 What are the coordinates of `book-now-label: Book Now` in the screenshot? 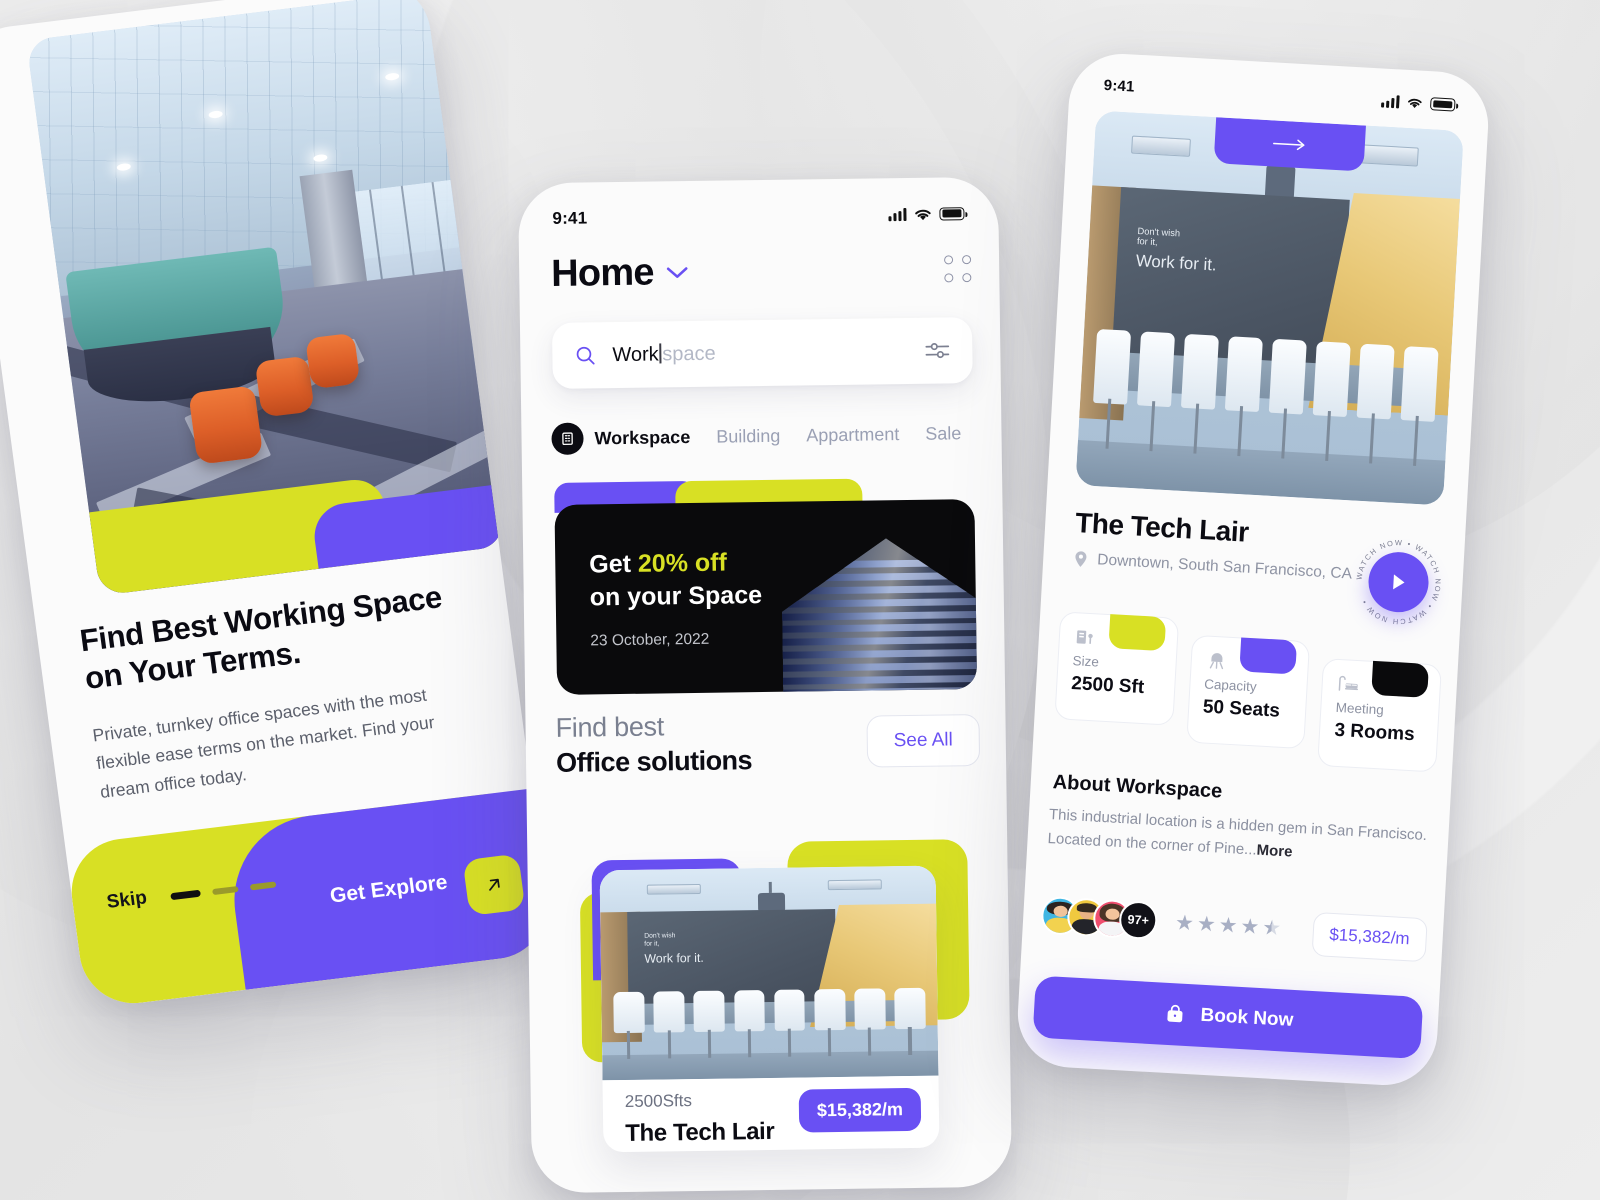 It's located at (1246, 1017).